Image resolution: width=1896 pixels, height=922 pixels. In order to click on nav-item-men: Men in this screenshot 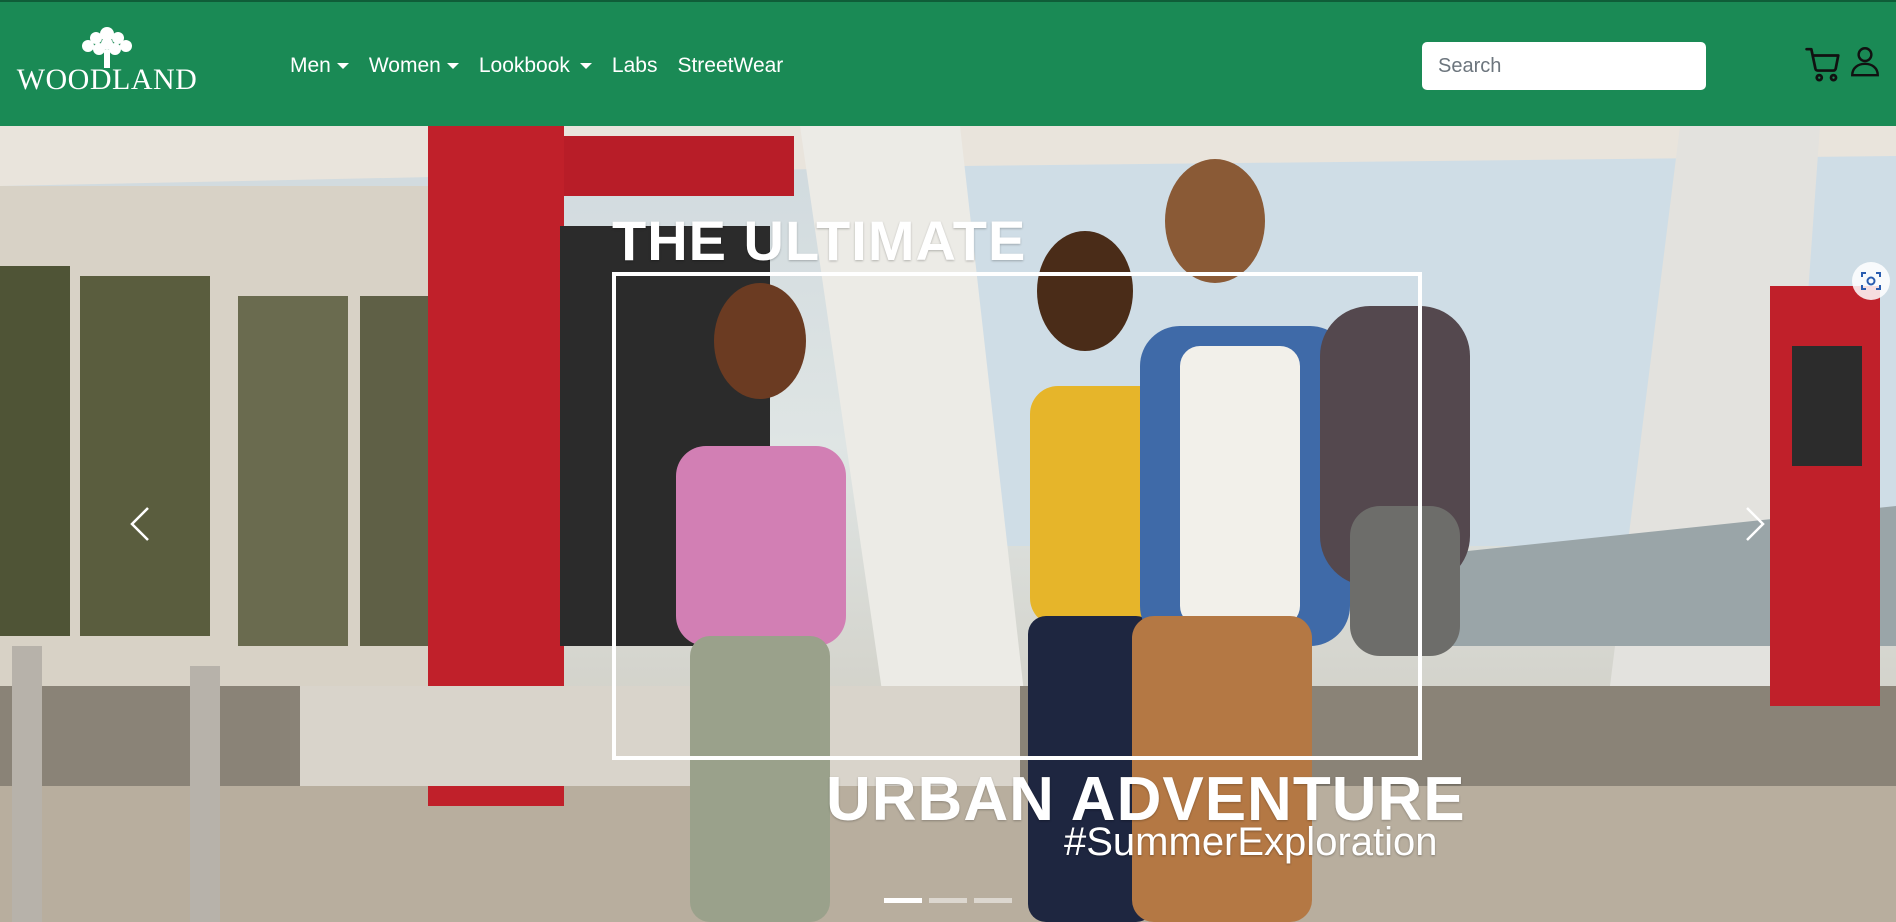, I will do `click(319, 66)`.